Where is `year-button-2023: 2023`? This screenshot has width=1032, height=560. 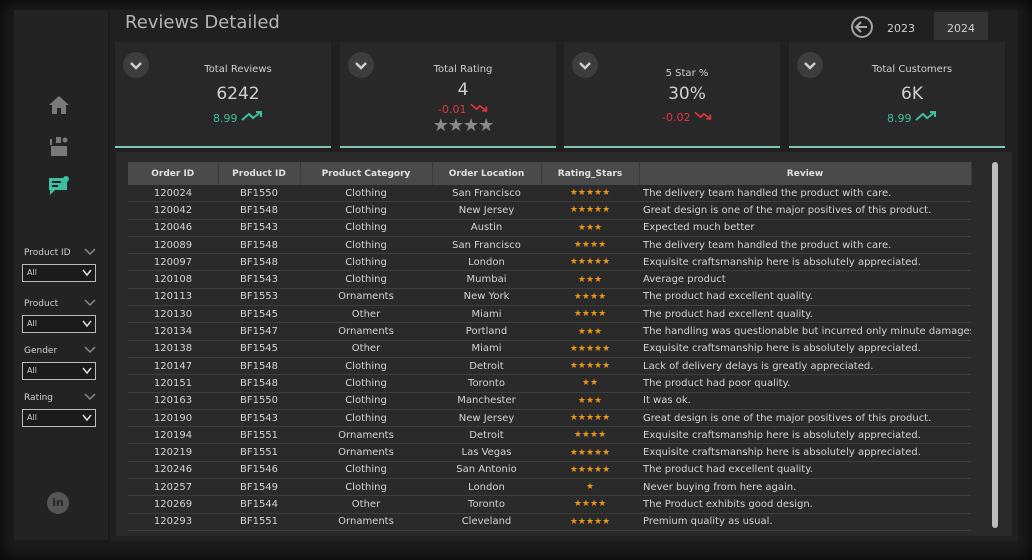
year-button-2023: 2023 is located at coordinates (901, 26).